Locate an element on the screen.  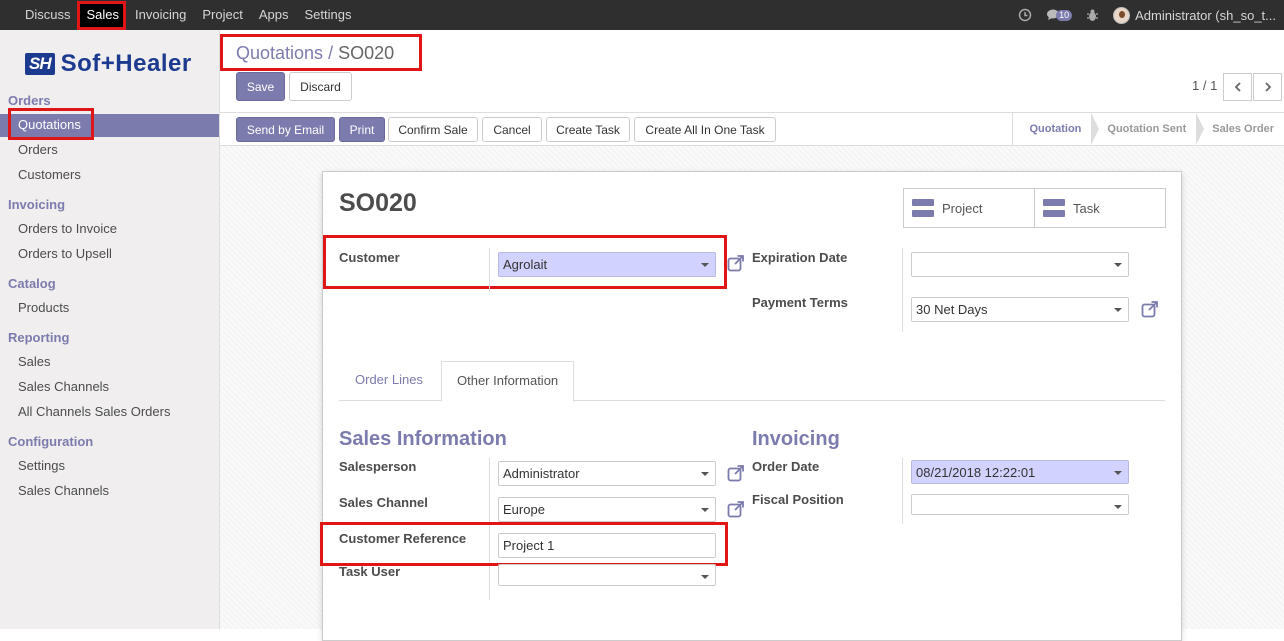
sidebar-item-sales: Sales is located at coordinates (34, 361).